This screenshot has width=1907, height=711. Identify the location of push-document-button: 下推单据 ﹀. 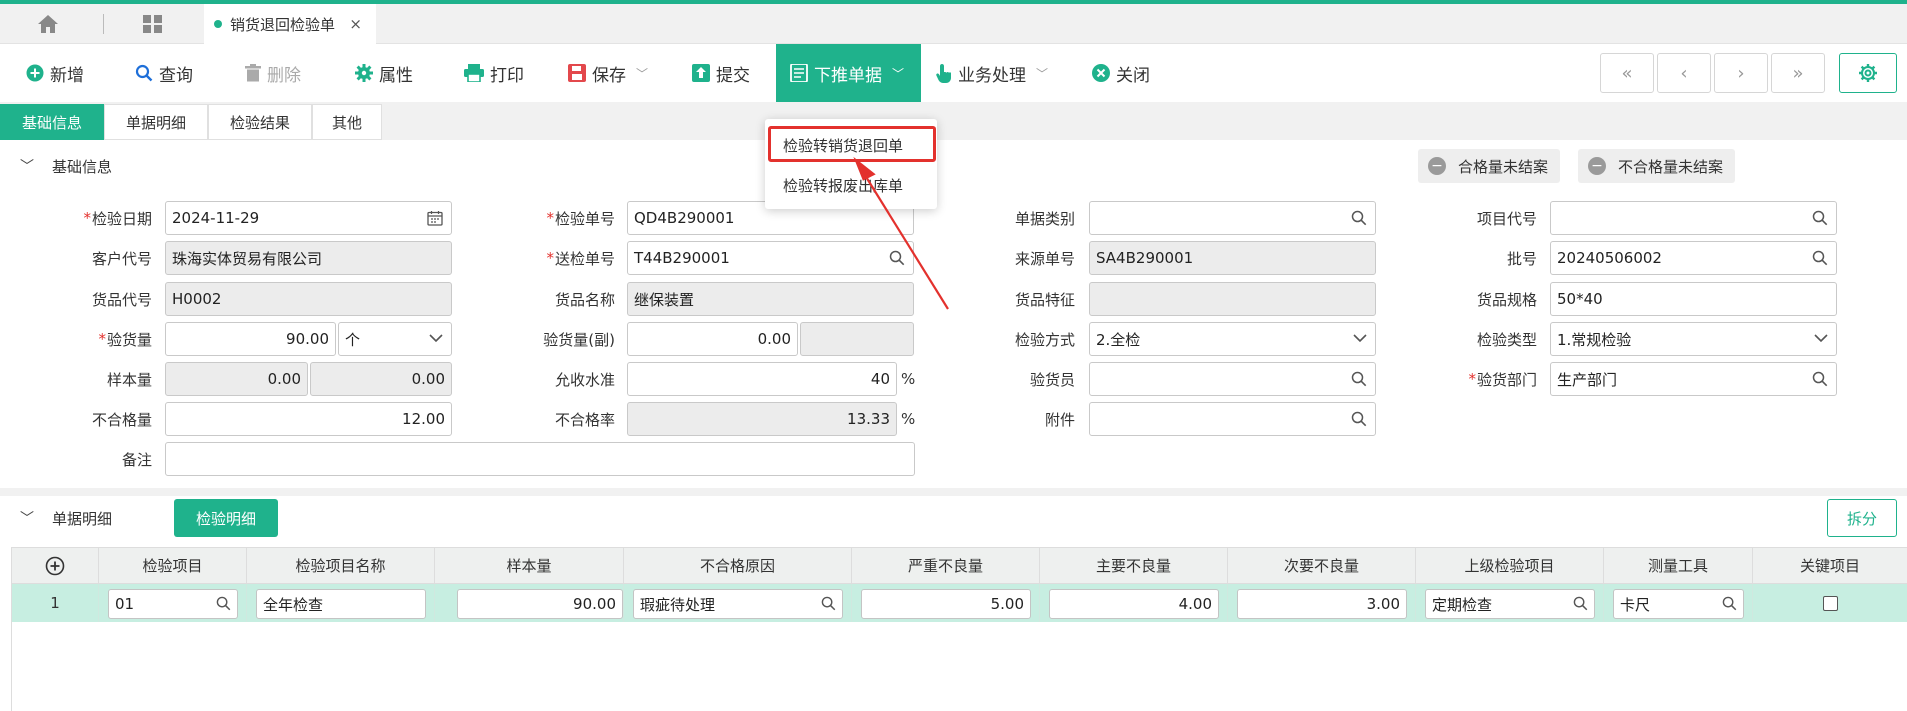
(848, 73).